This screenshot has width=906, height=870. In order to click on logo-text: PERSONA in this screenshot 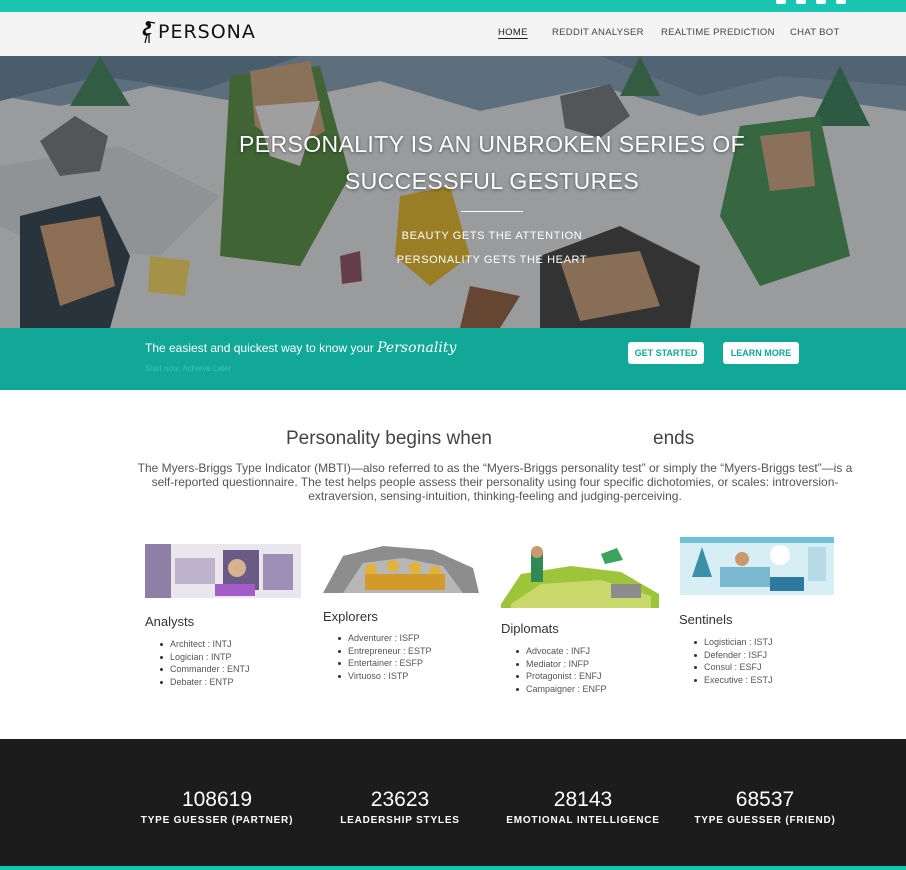, I will do `click(207, 32)`.